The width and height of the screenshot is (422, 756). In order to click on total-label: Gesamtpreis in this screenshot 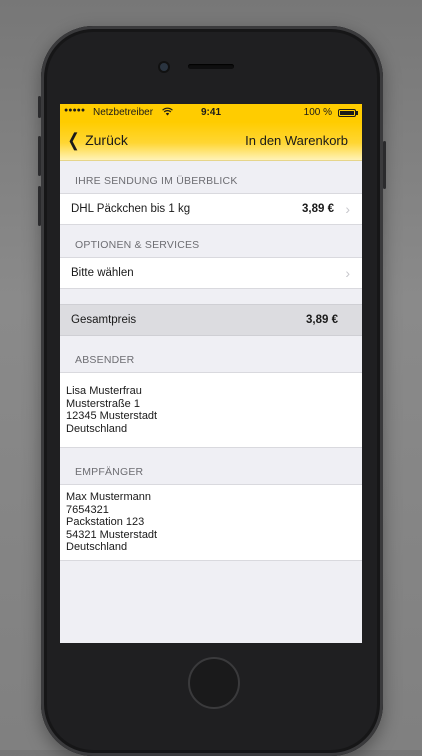, I will do `click(104, 320)`.